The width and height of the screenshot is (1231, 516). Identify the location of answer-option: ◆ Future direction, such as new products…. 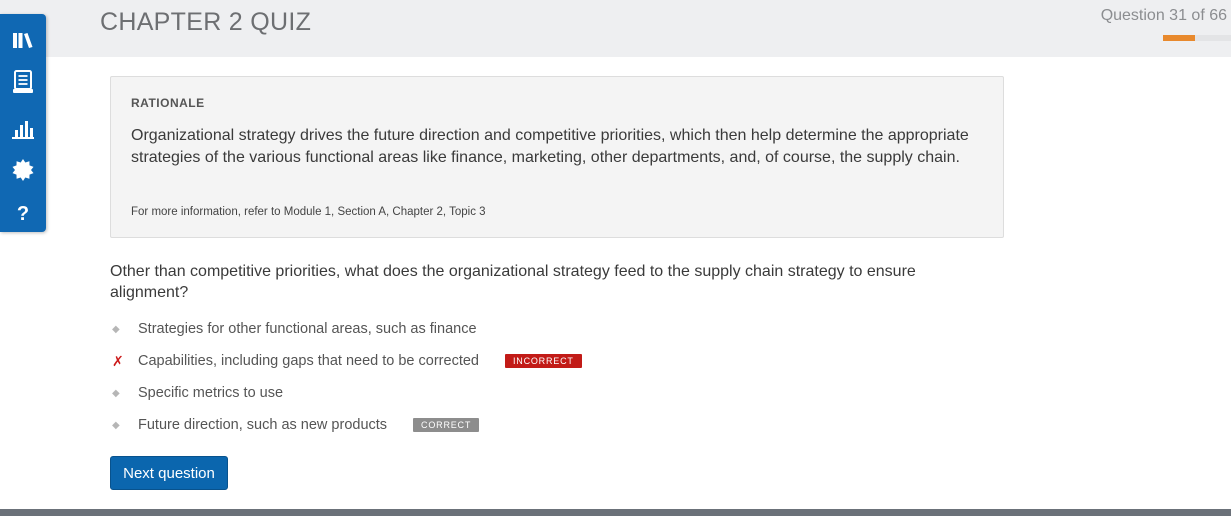
(295, 425).